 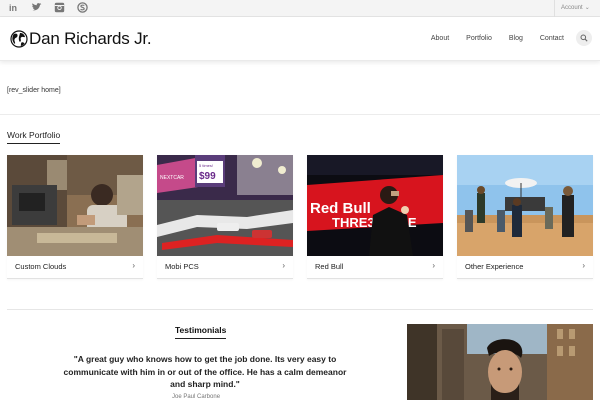 I want to click on other-experience-thumbnail, so click(x=525, y=205).